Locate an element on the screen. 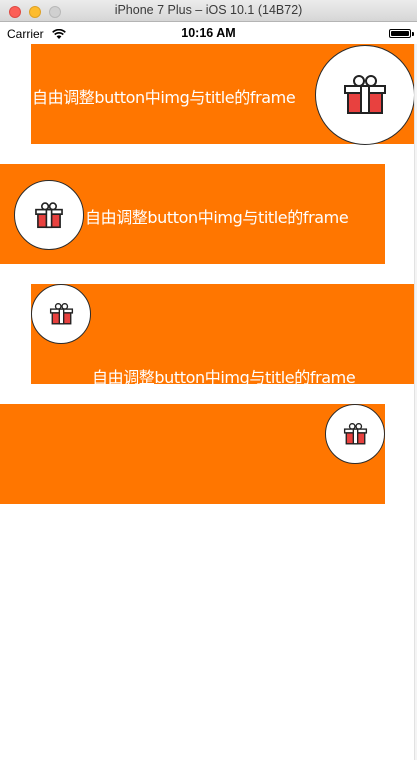 Image resolution: width=417 pixels, height=760 pixels. custom-button-1: 自由调整button中img与title的frame is located at coordinates (224, 94).